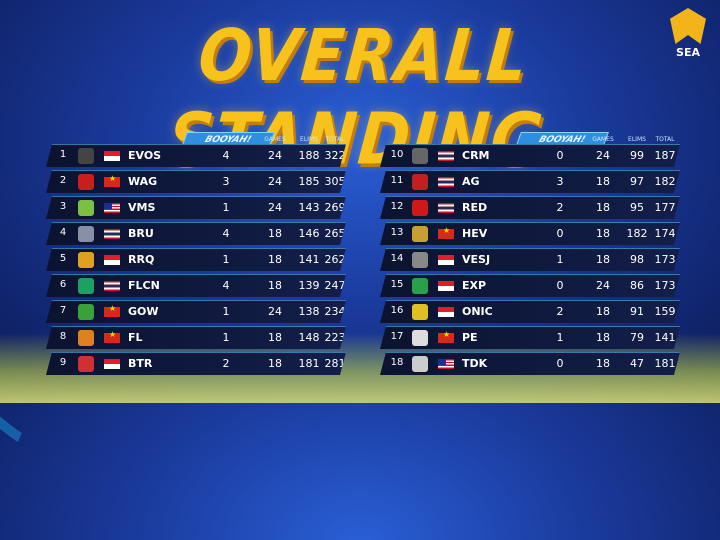 The image size is (720, 540). What do you see at coordinates (637, 311) in the screenshot?
I see `elims-cell: 91` at bounding box center [637, 311].